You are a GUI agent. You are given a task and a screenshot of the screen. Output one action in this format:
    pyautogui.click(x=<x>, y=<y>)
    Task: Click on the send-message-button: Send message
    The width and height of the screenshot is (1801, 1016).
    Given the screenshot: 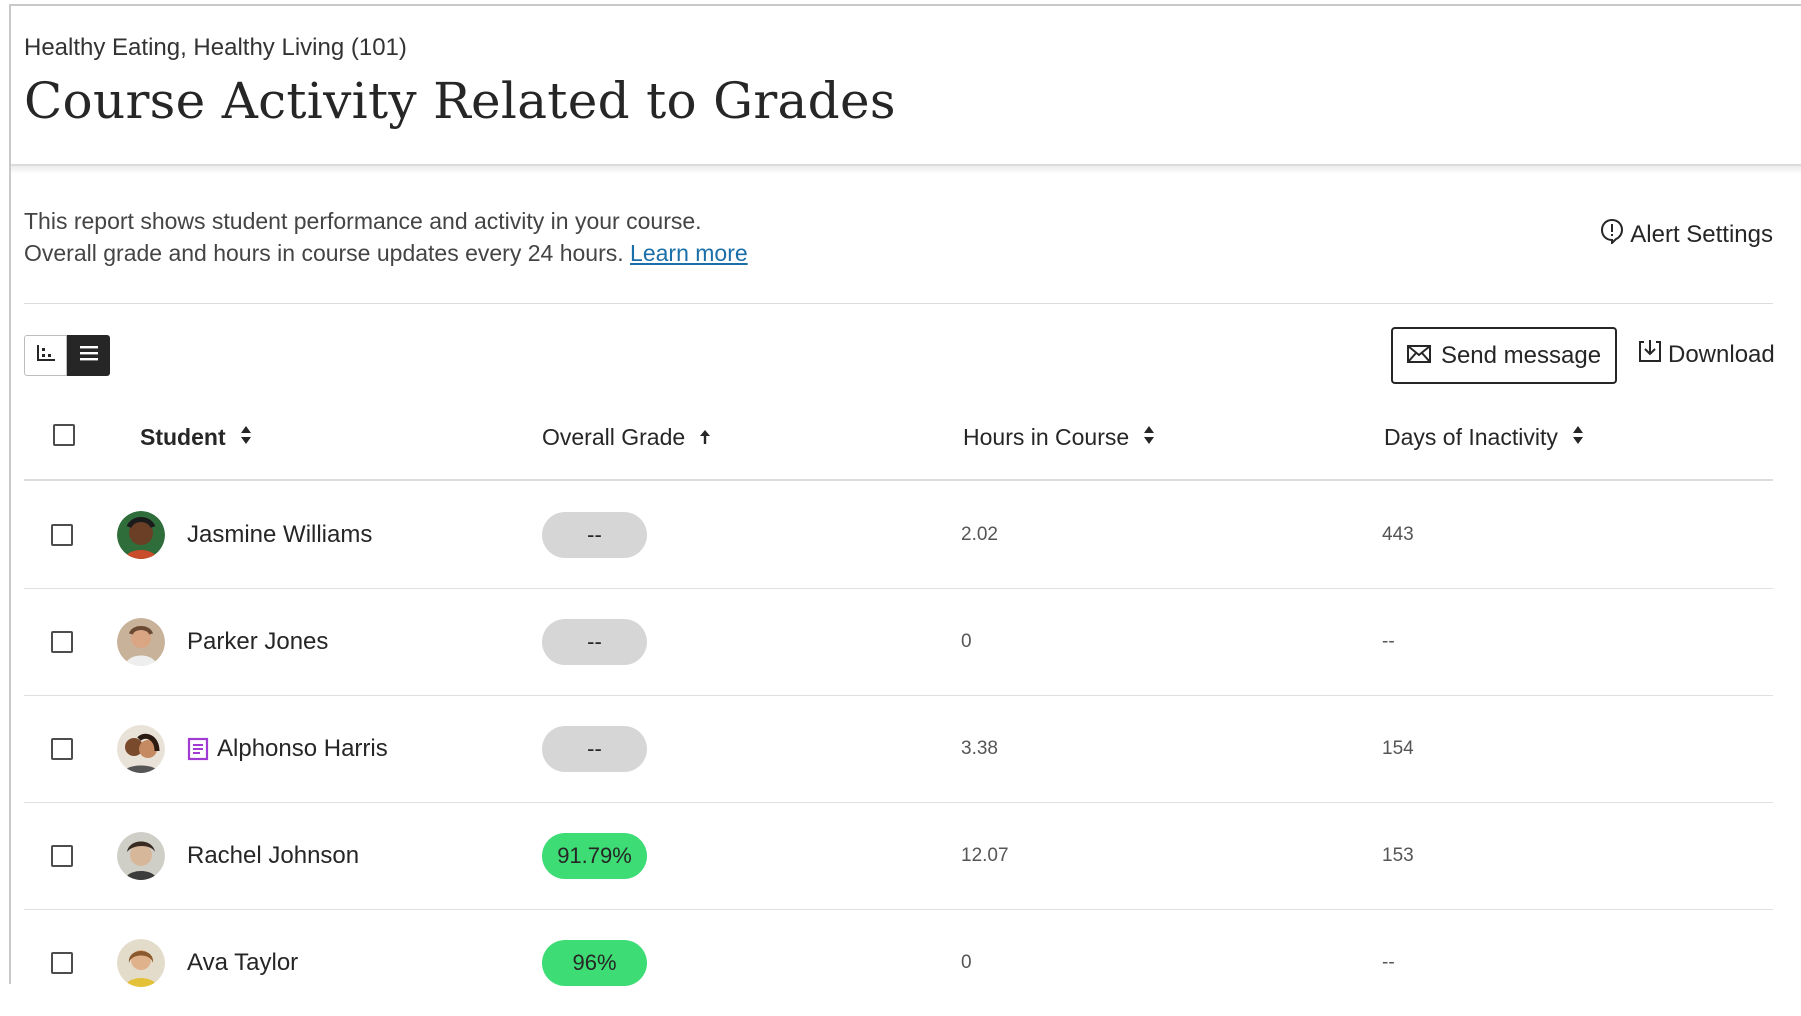 What is the action you would take?
    pyautogui.click(x=1504, y=355)
    